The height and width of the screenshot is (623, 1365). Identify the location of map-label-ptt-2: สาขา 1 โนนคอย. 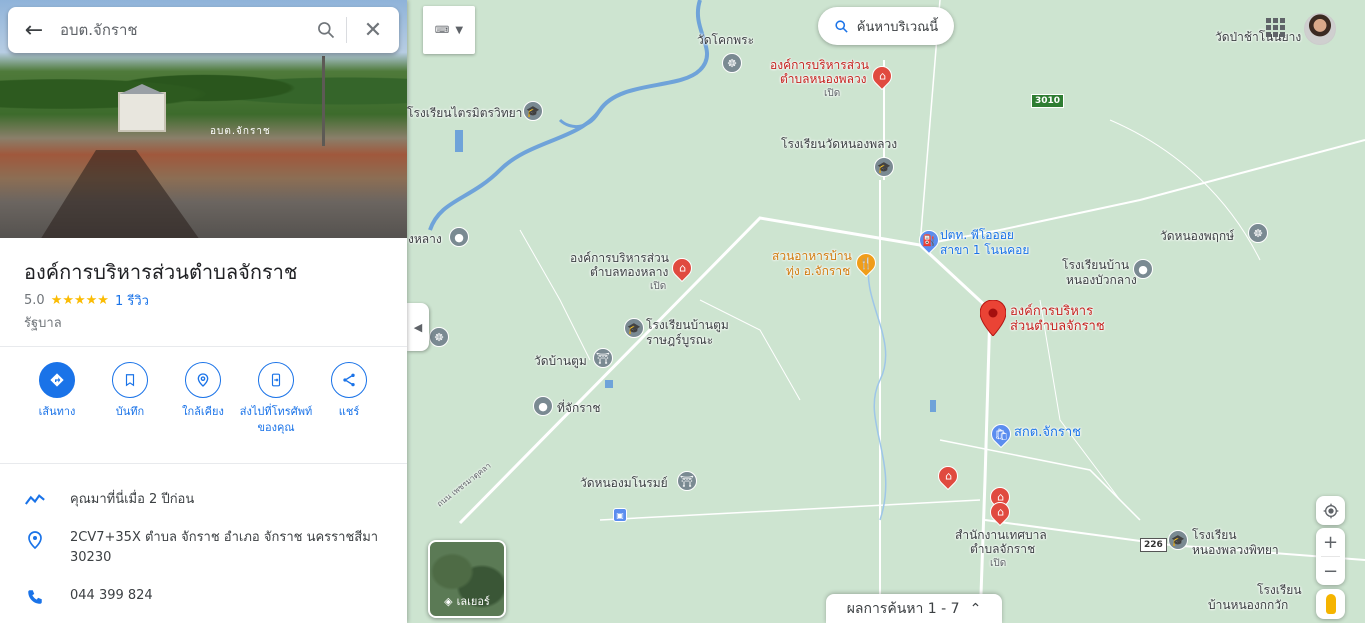
(984, 250).